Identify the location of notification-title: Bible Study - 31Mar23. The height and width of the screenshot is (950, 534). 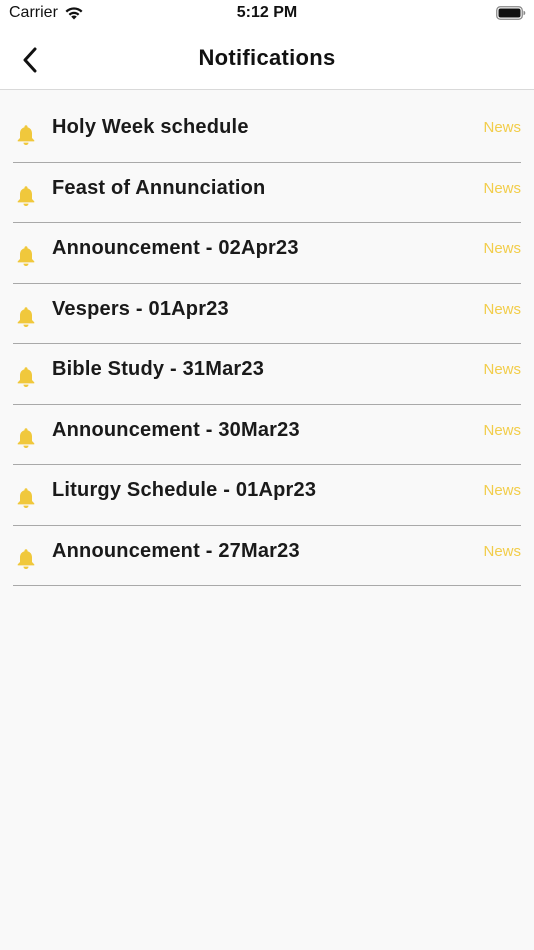
(158, 369).